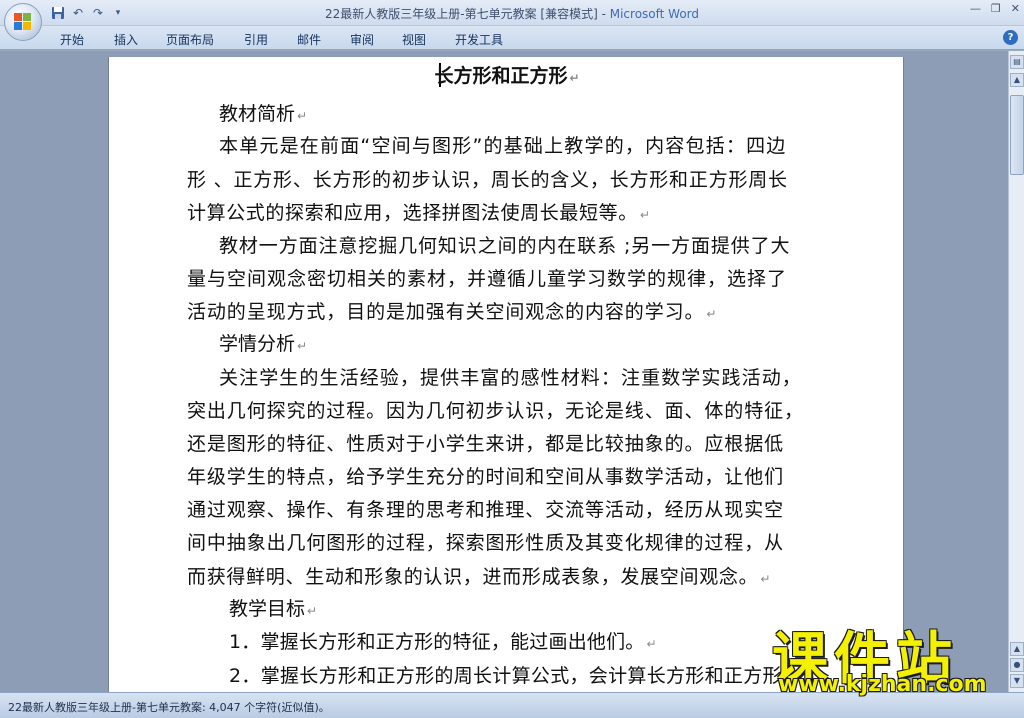  I want to click on restore-icon: ❐, so click(996, 8).